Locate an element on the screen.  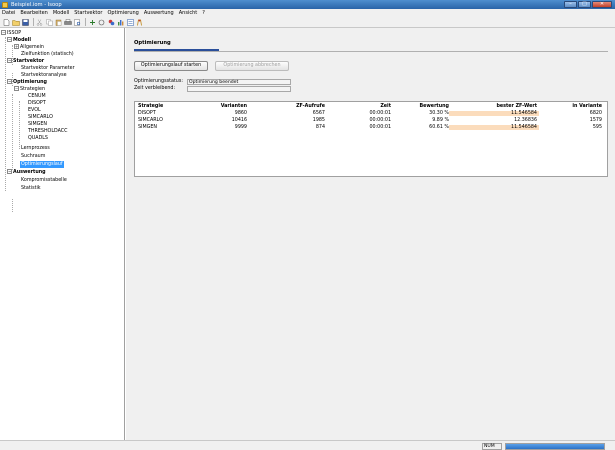
tree-item-strategy: SIMCARLO is located at coordinates (40, 117).